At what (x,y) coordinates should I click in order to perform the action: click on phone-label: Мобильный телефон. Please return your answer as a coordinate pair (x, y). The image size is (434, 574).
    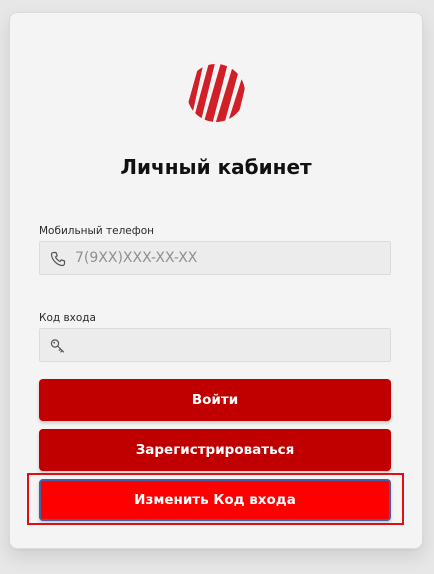
    Looking at the image, I should click on (97, 231).